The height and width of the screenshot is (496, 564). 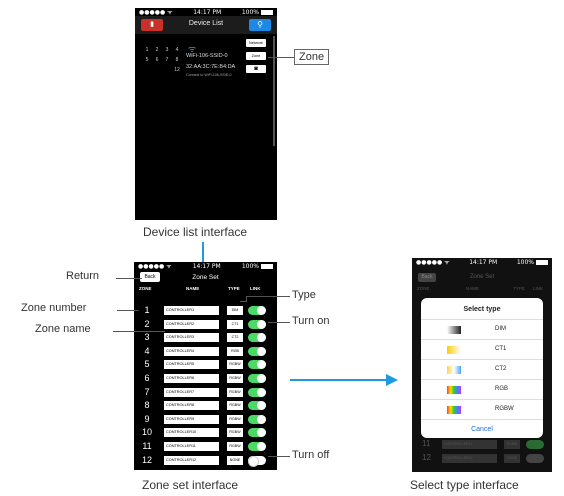 What do you see at coordinates (482, 330) in the screenshot?
I see `option-dim: DIM` at bounding box center [482, 330].